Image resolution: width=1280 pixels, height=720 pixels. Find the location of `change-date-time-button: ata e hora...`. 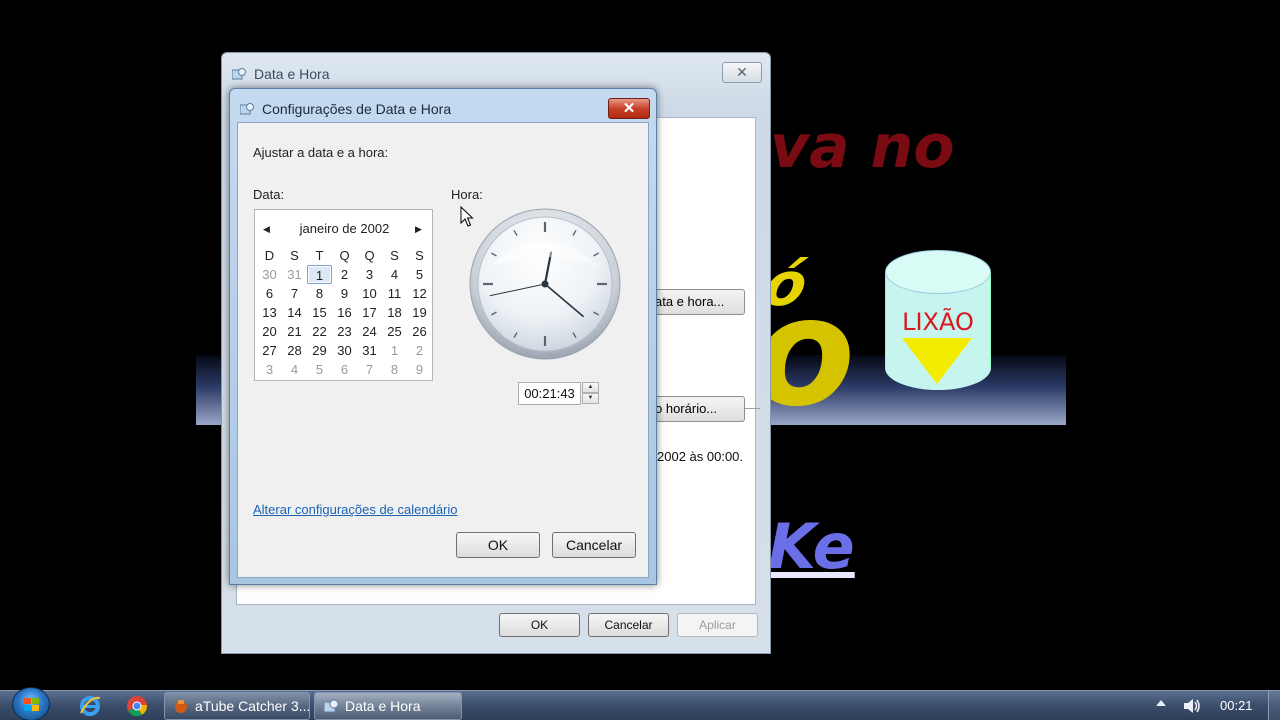

change-date-time-button: ata e hora... is located at coordinates (698, 302).